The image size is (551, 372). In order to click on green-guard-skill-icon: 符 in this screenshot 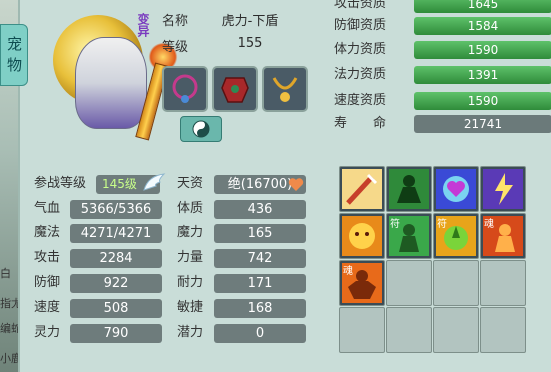, I will do `click(409, 236)`.